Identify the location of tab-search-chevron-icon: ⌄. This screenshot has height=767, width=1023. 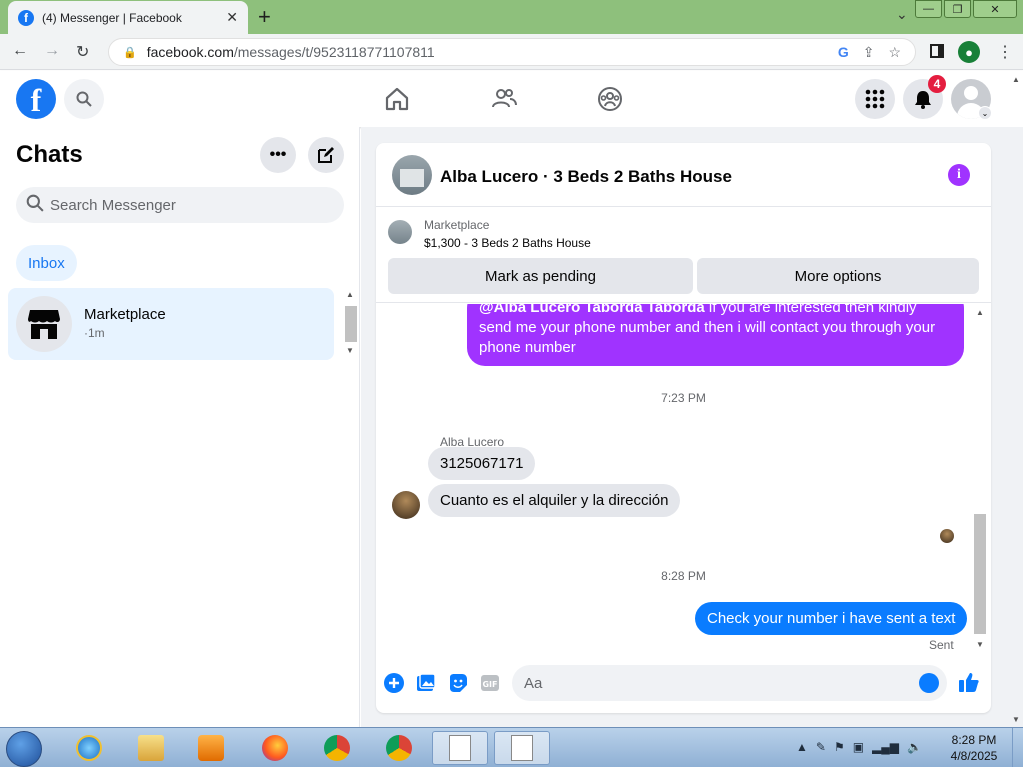
(902, 14).